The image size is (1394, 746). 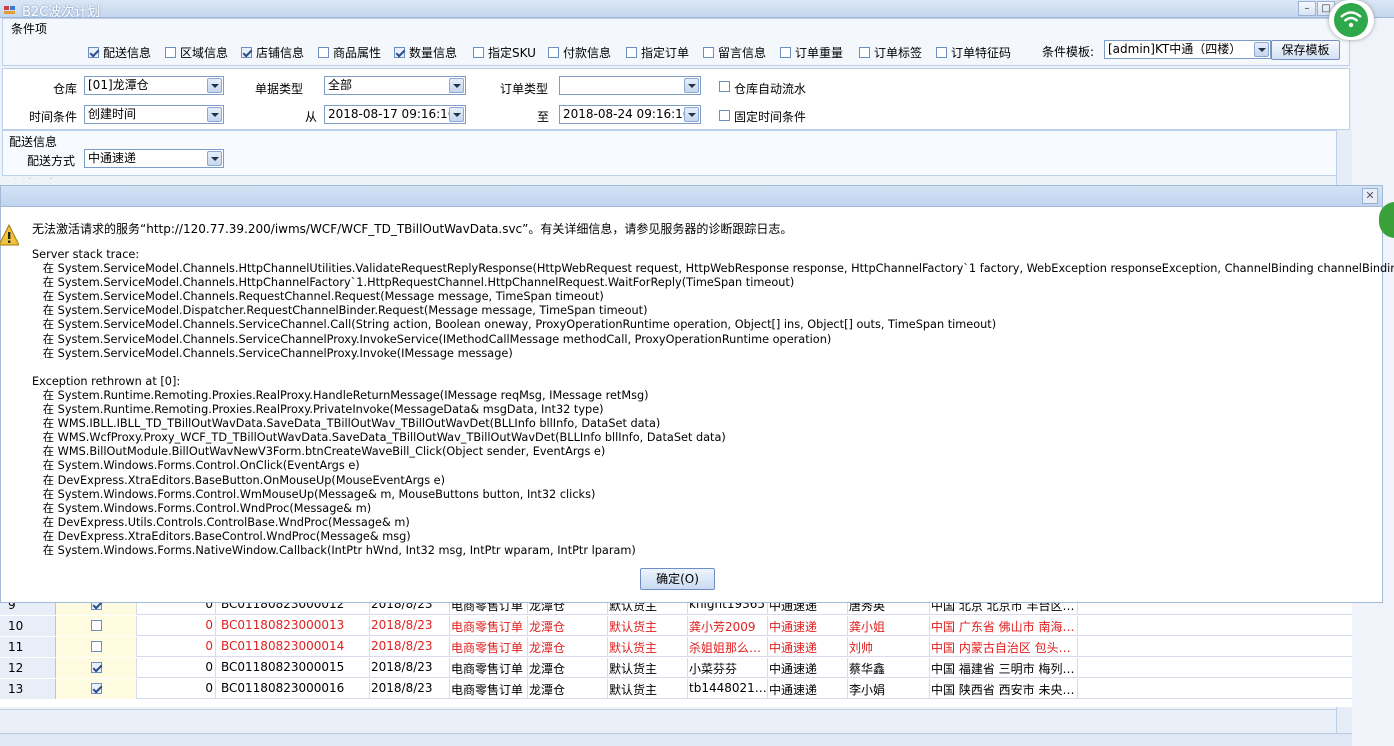 What do you see at coordinates (280, 53) in the screenshot?
I see `checkbox-label: 店铺信息` at bounding box center [280, 53].